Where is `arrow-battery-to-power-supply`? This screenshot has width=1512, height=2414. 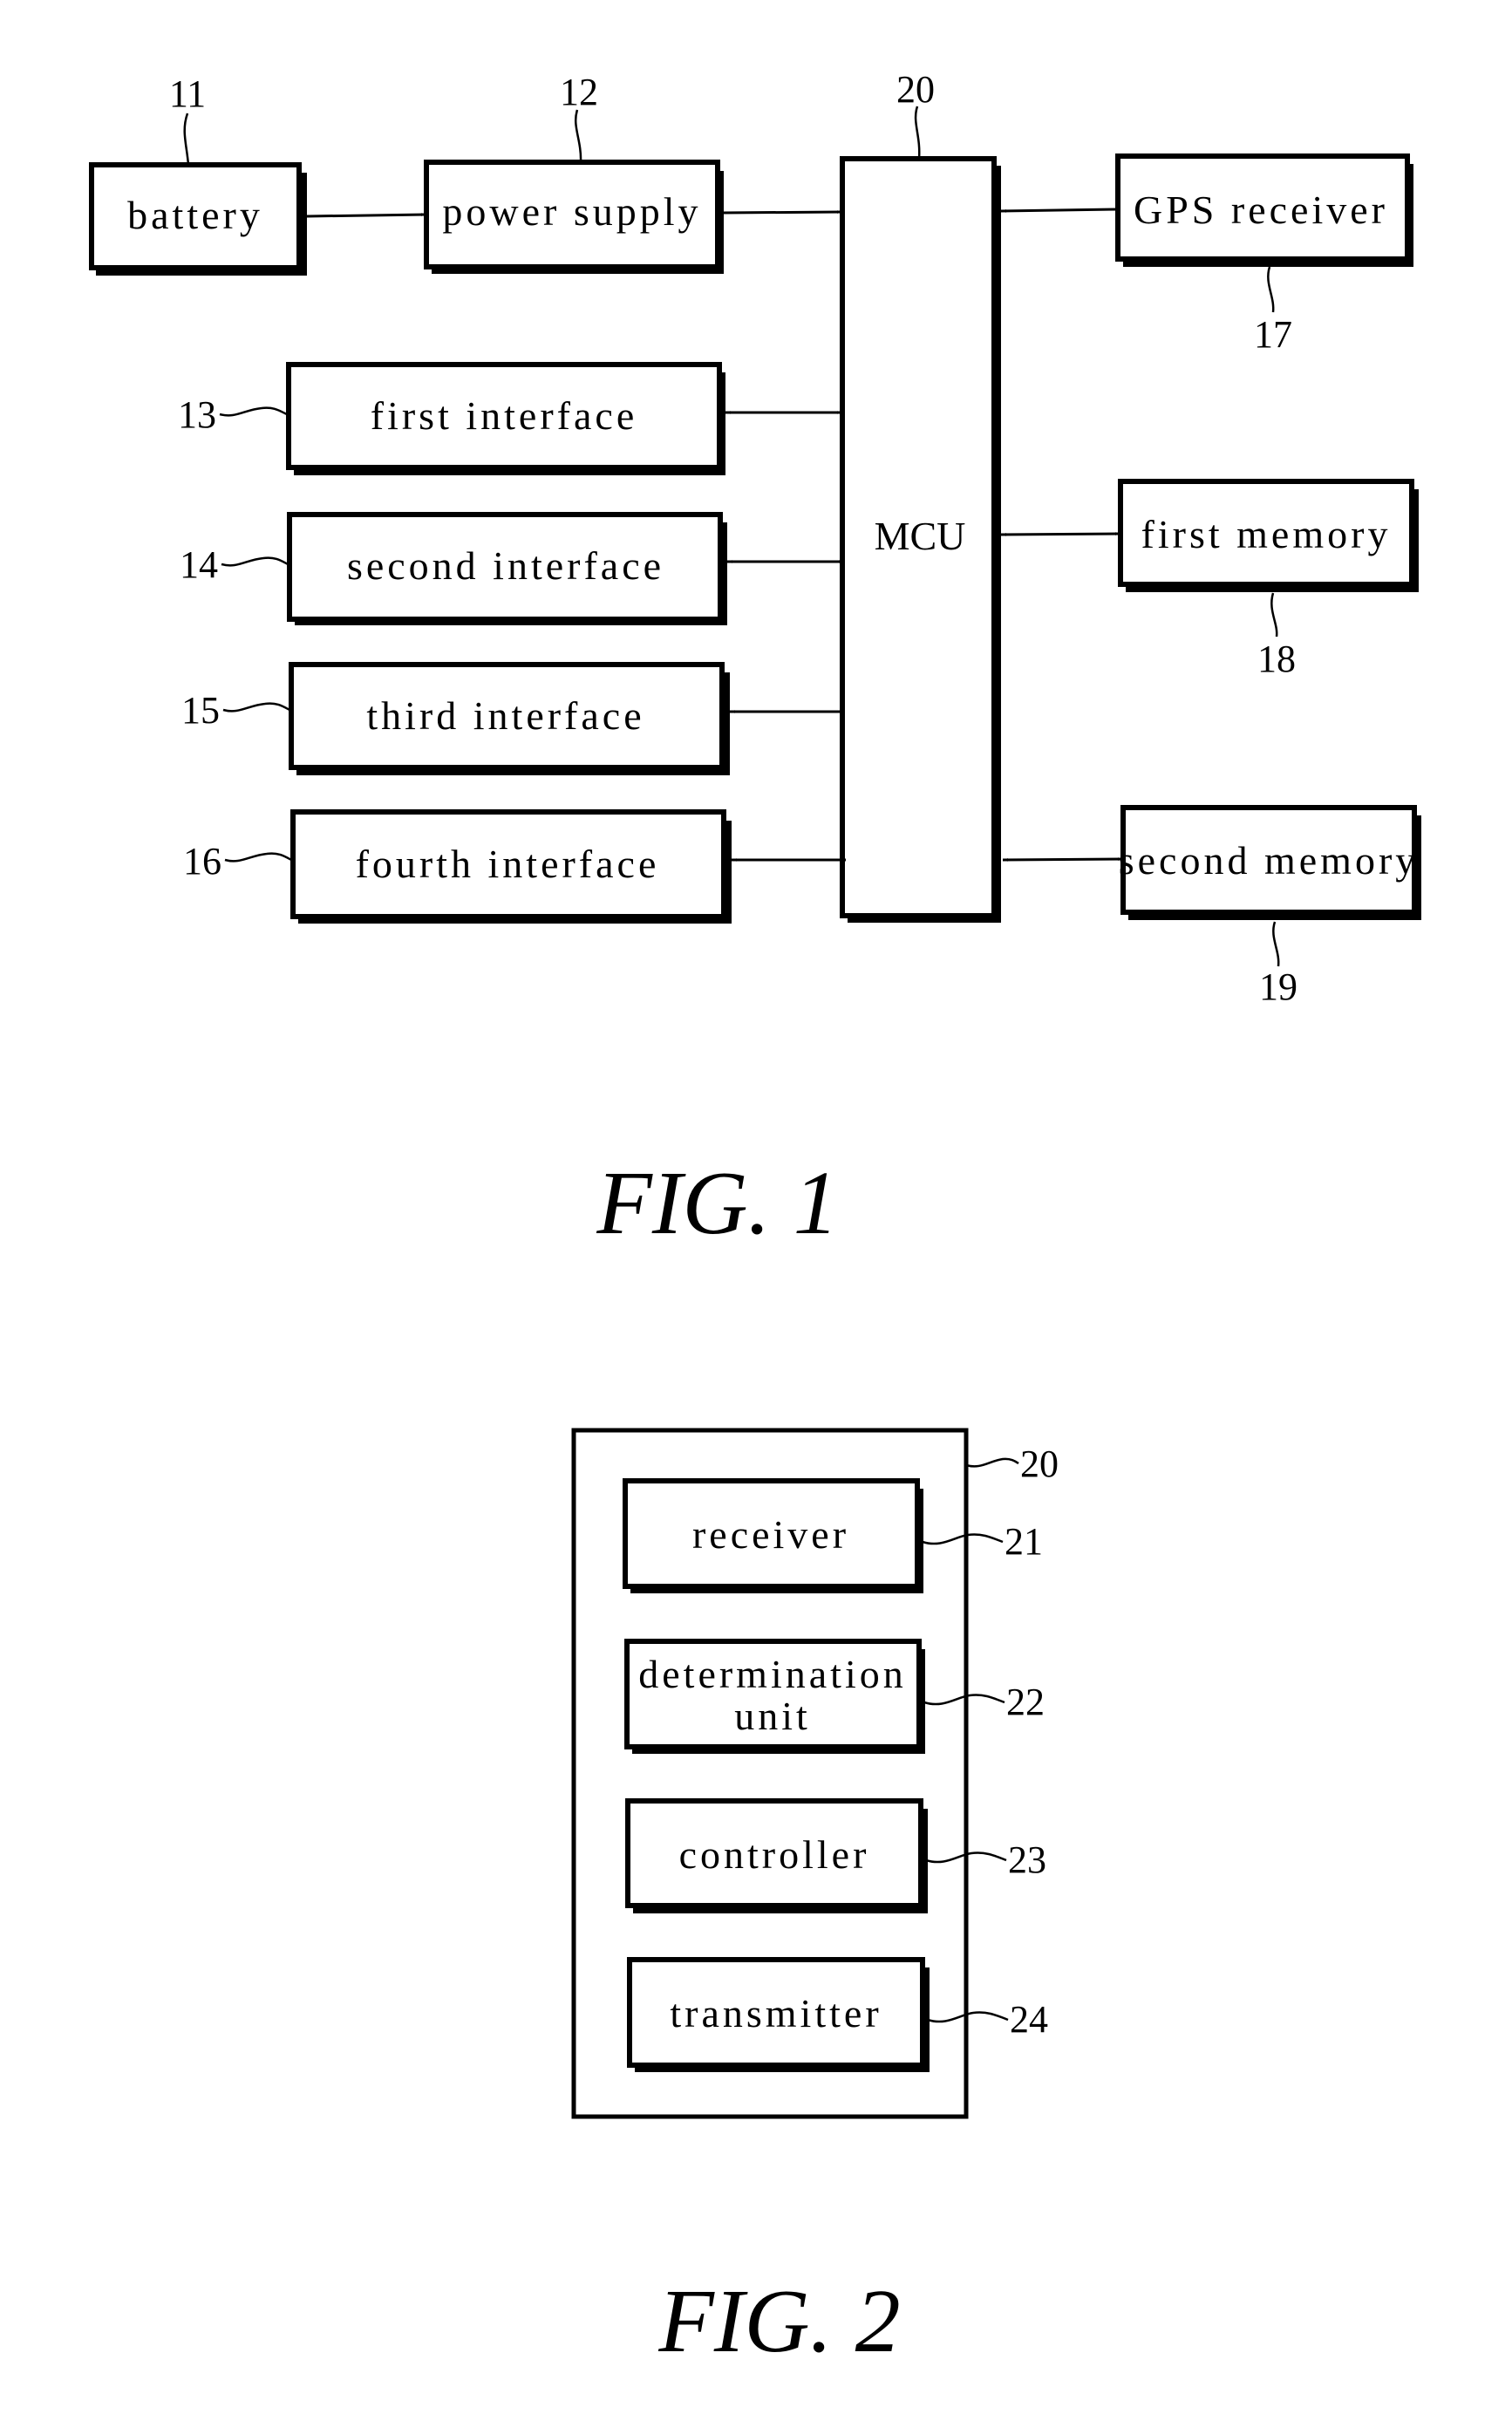
arrow-battery-to-power-supply is located at coordinates (366, 216).